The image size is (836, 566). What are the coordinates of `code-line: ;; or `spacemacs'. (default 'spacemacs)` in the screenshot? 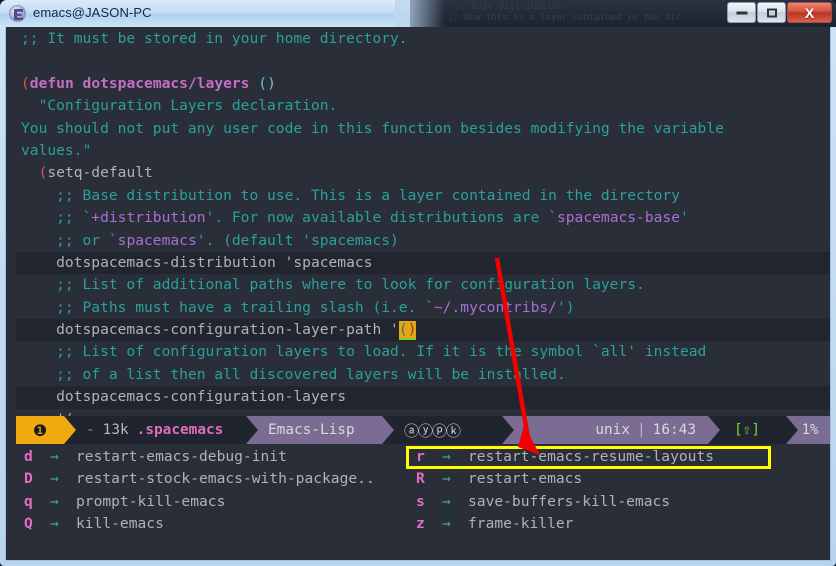 It's located at (423, 241).